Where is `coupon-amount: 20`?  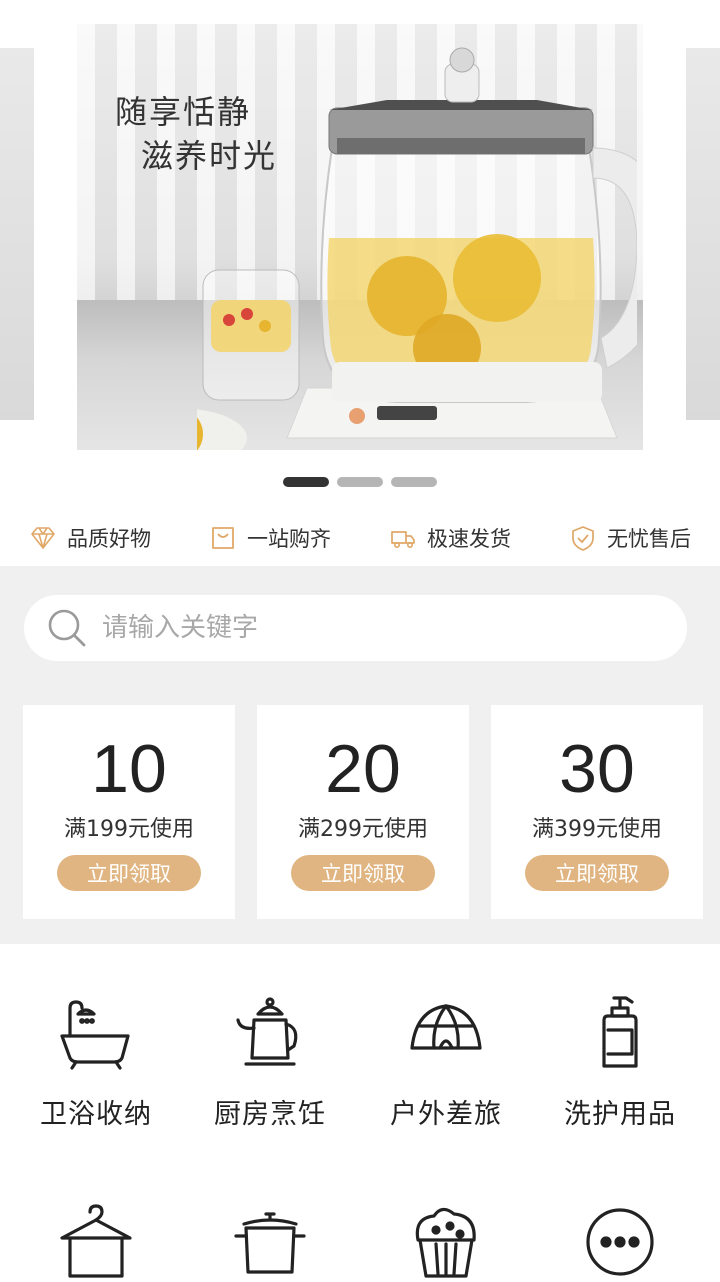
coupon-amount: 20 is located at coordinates (363, 769).